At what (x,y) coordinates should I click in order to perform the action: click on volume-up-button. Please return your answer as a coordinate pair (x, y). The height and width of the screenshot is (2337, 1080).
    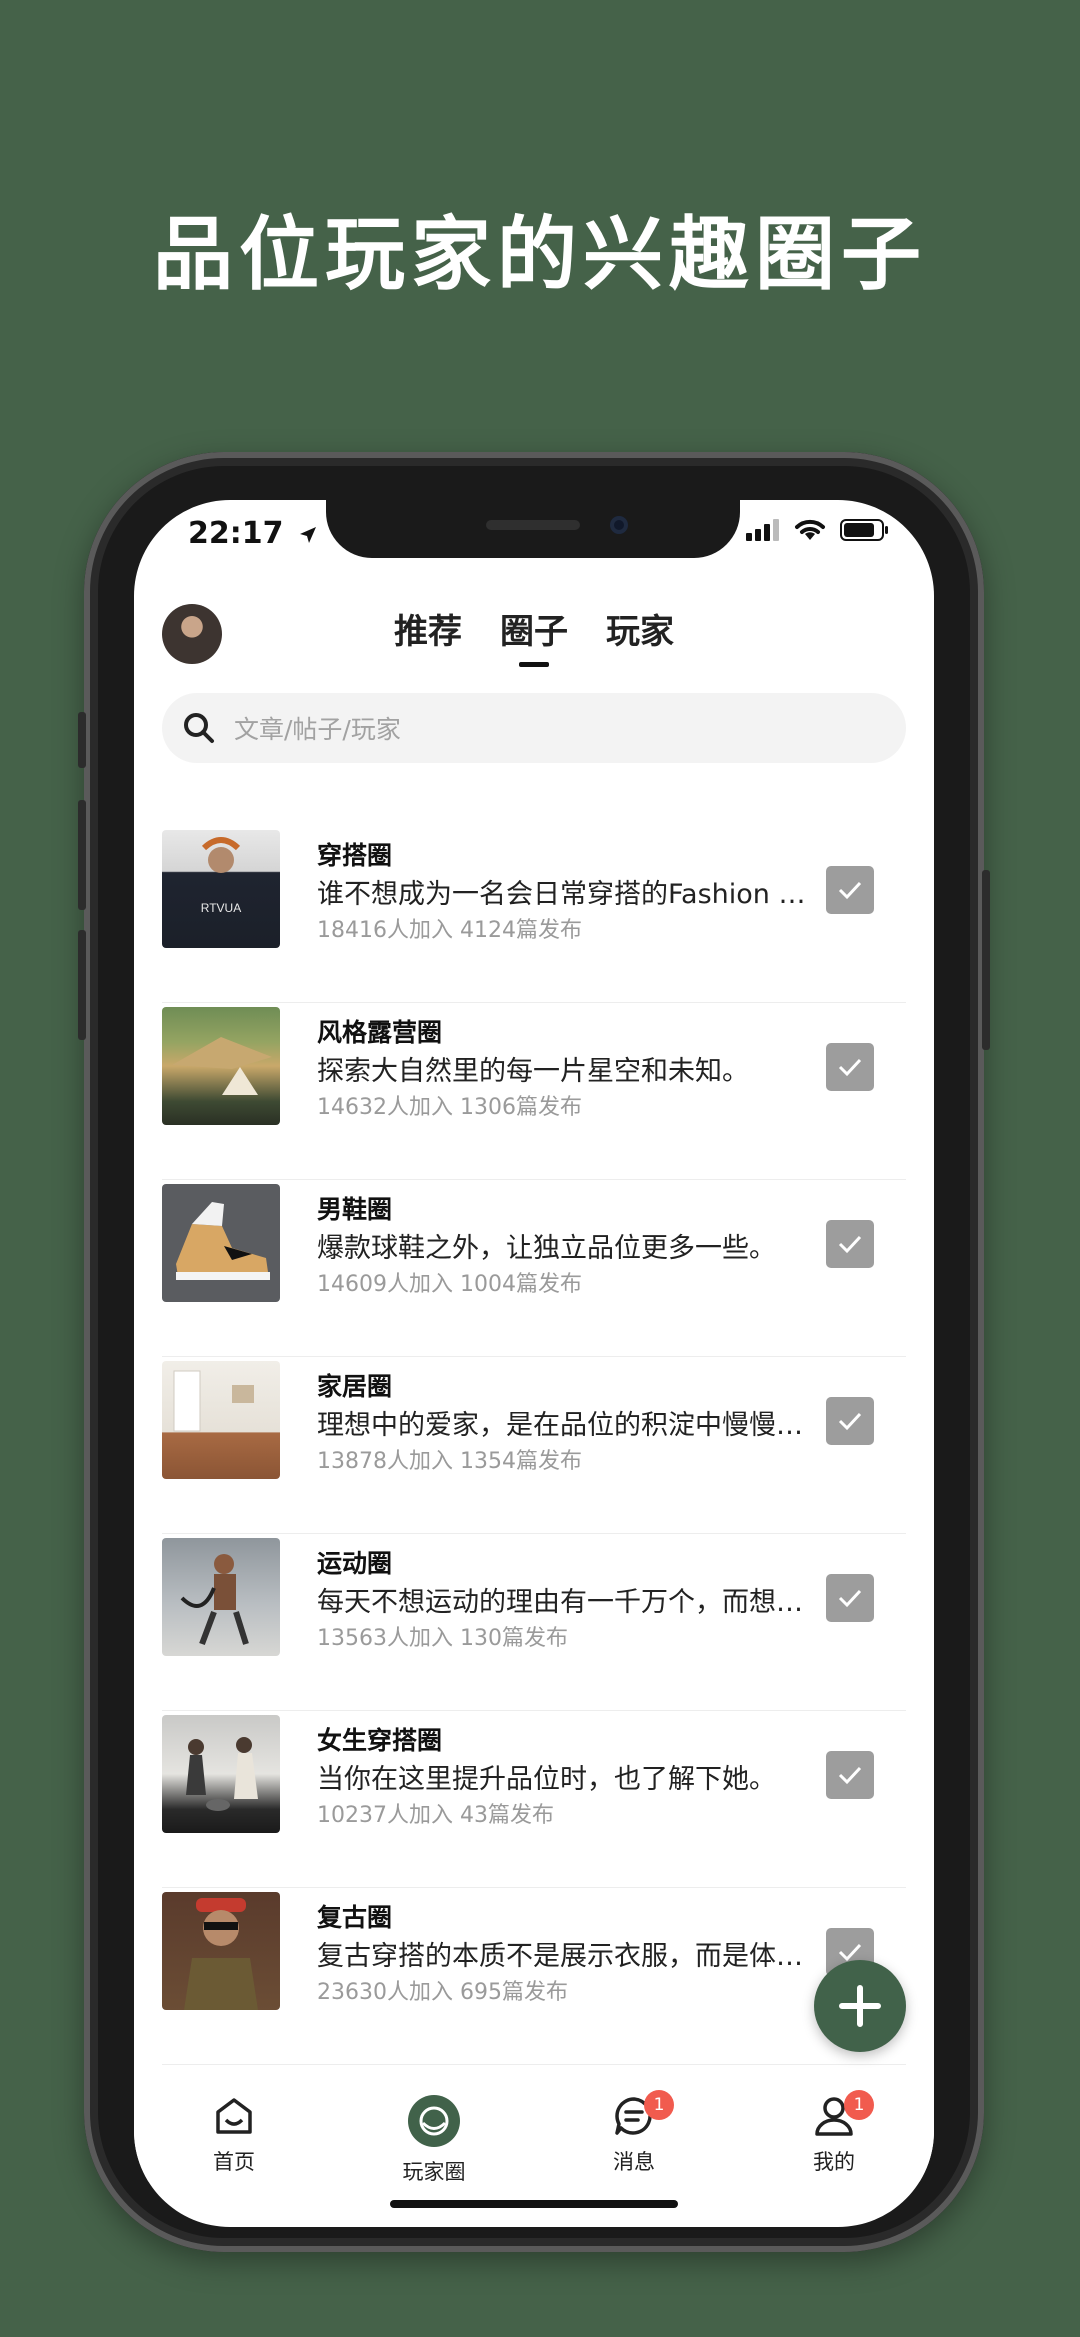
    Looking at the image, I should click on (82, 855).